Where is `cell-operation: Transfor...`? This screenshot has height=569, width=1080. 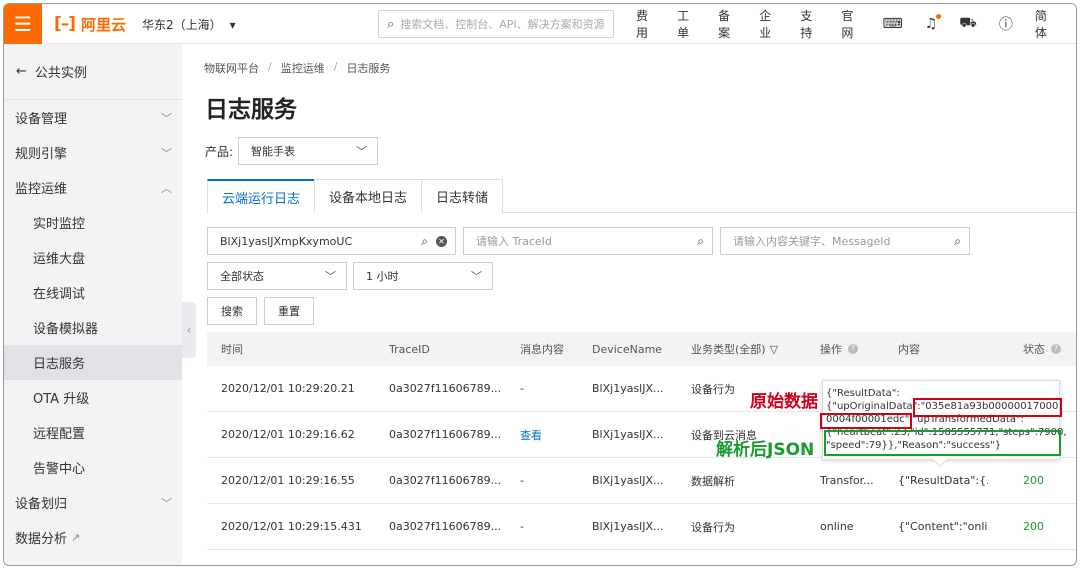 cell-operation: Transfor... is located at coordinates (847, 480).